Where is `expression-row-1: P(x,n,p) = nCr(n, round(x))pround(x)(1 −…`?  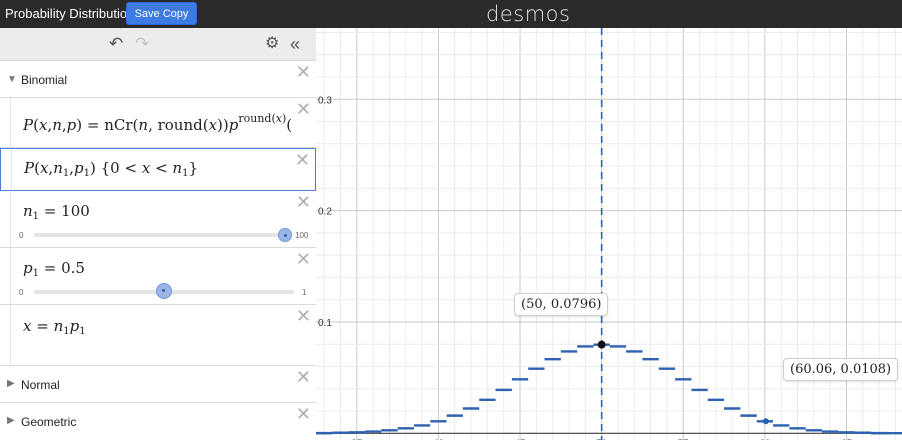 expression-row-1: P(x,n,p) = nCr(n, round(x))pround(x)(1 −… is located at coordinates (158, 123).